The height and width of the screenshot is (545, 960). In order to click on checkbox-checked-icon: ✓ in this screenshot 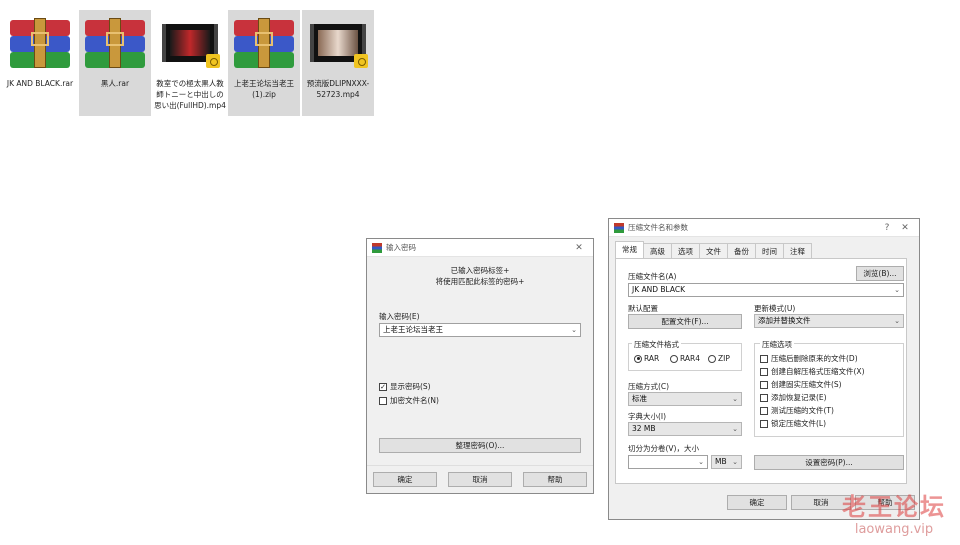, I will do `click(383, 386)`.